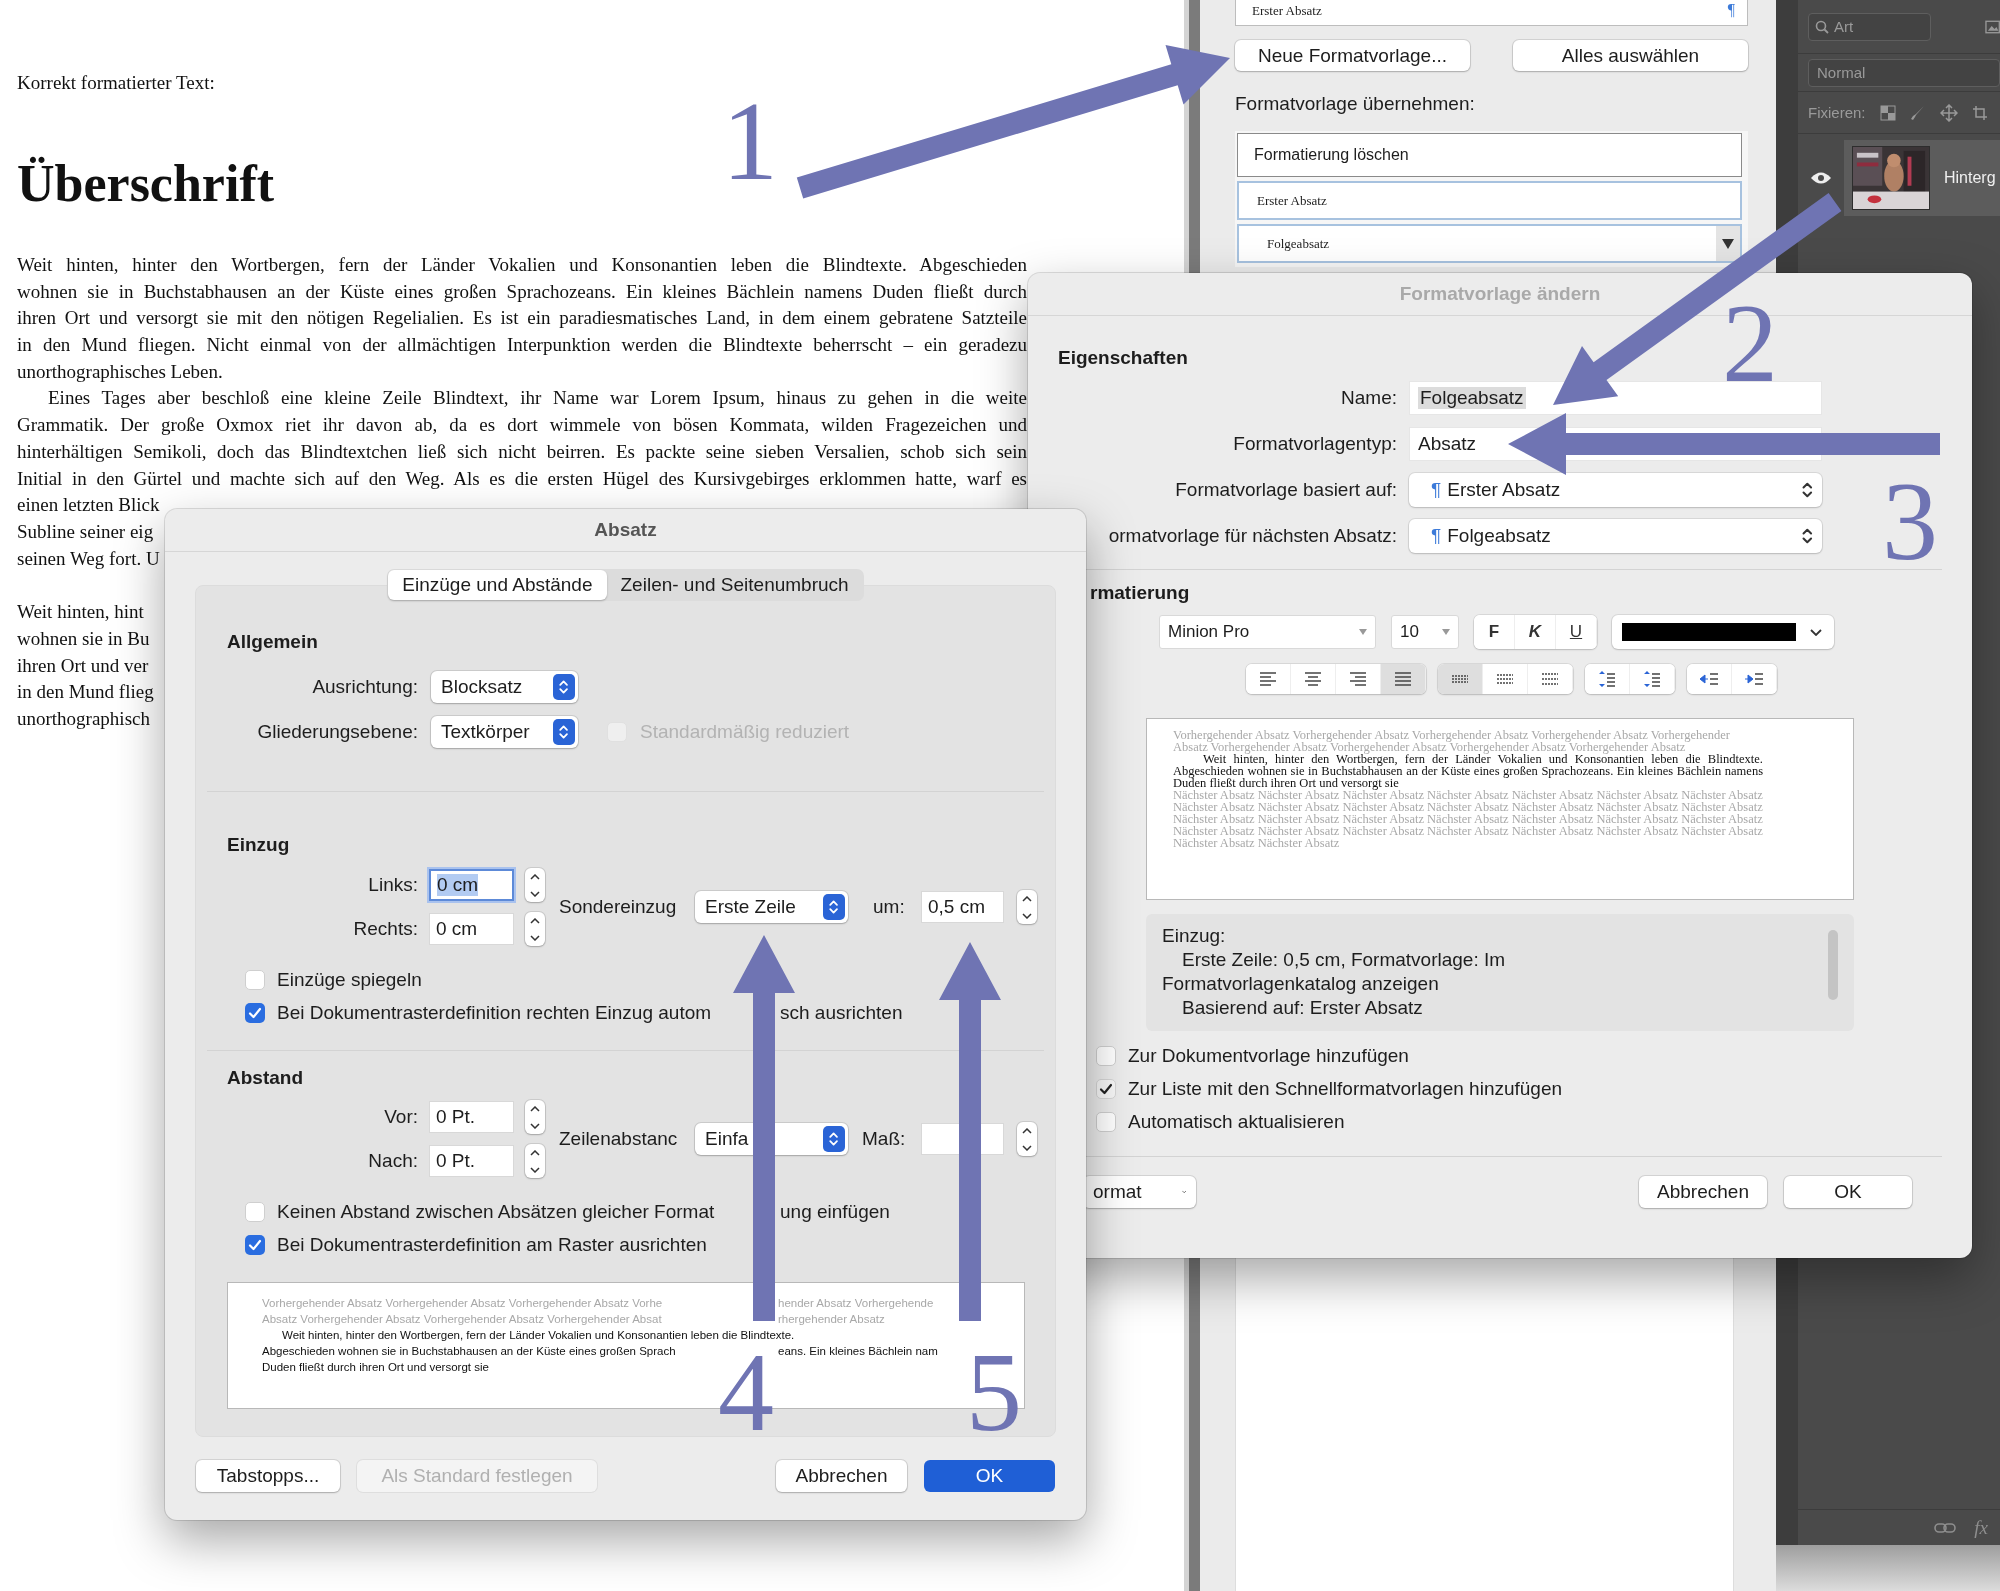  Describe the element at coordinates (522, 265) in the screenshot. I see `text-line: Weit hinten, hinter den Wortbergen, fern der Länder Vokalien und Konsonantien leben die Blindtexte. Abgeschieden` at that location.